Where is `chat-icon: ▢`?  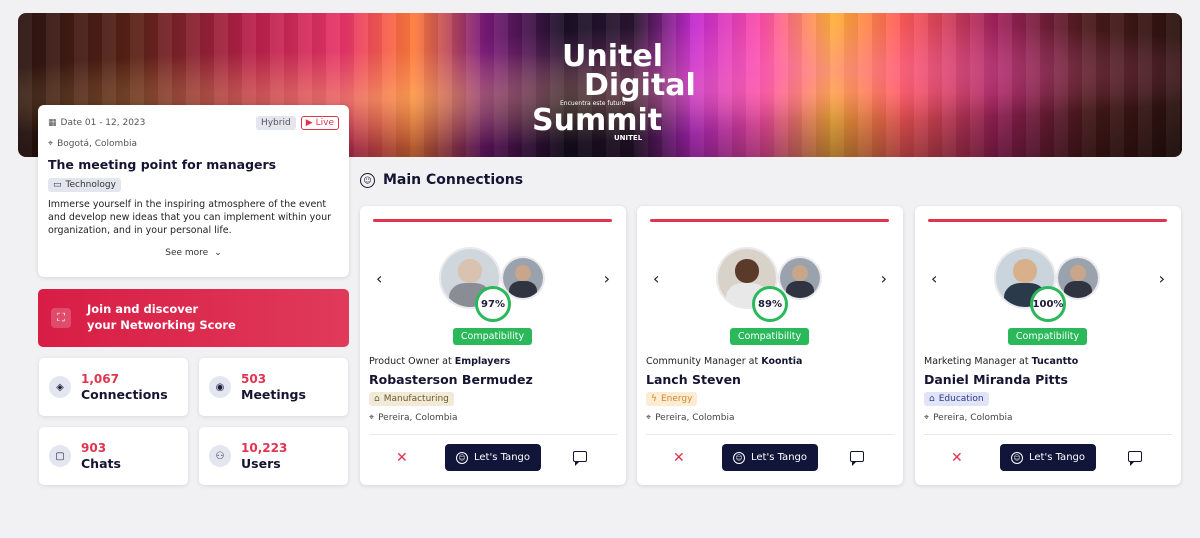 chat-icon: ▢ is located at coordinates (60, 456).